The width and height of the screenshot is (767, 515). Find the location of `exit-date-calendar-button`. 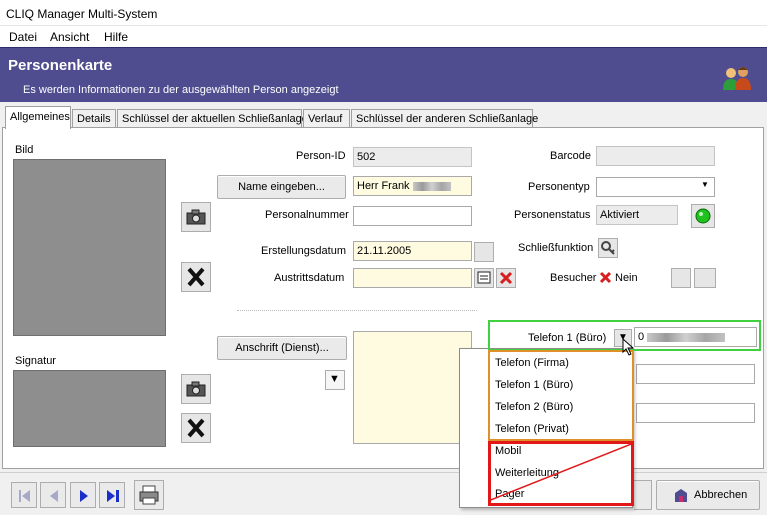

exit-date-calendar-button is located at coordinates (484, 278).